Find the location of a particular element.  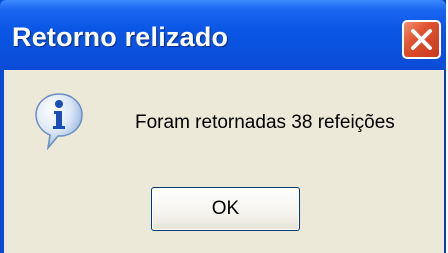

close-button is located at coordinates (421, 39).